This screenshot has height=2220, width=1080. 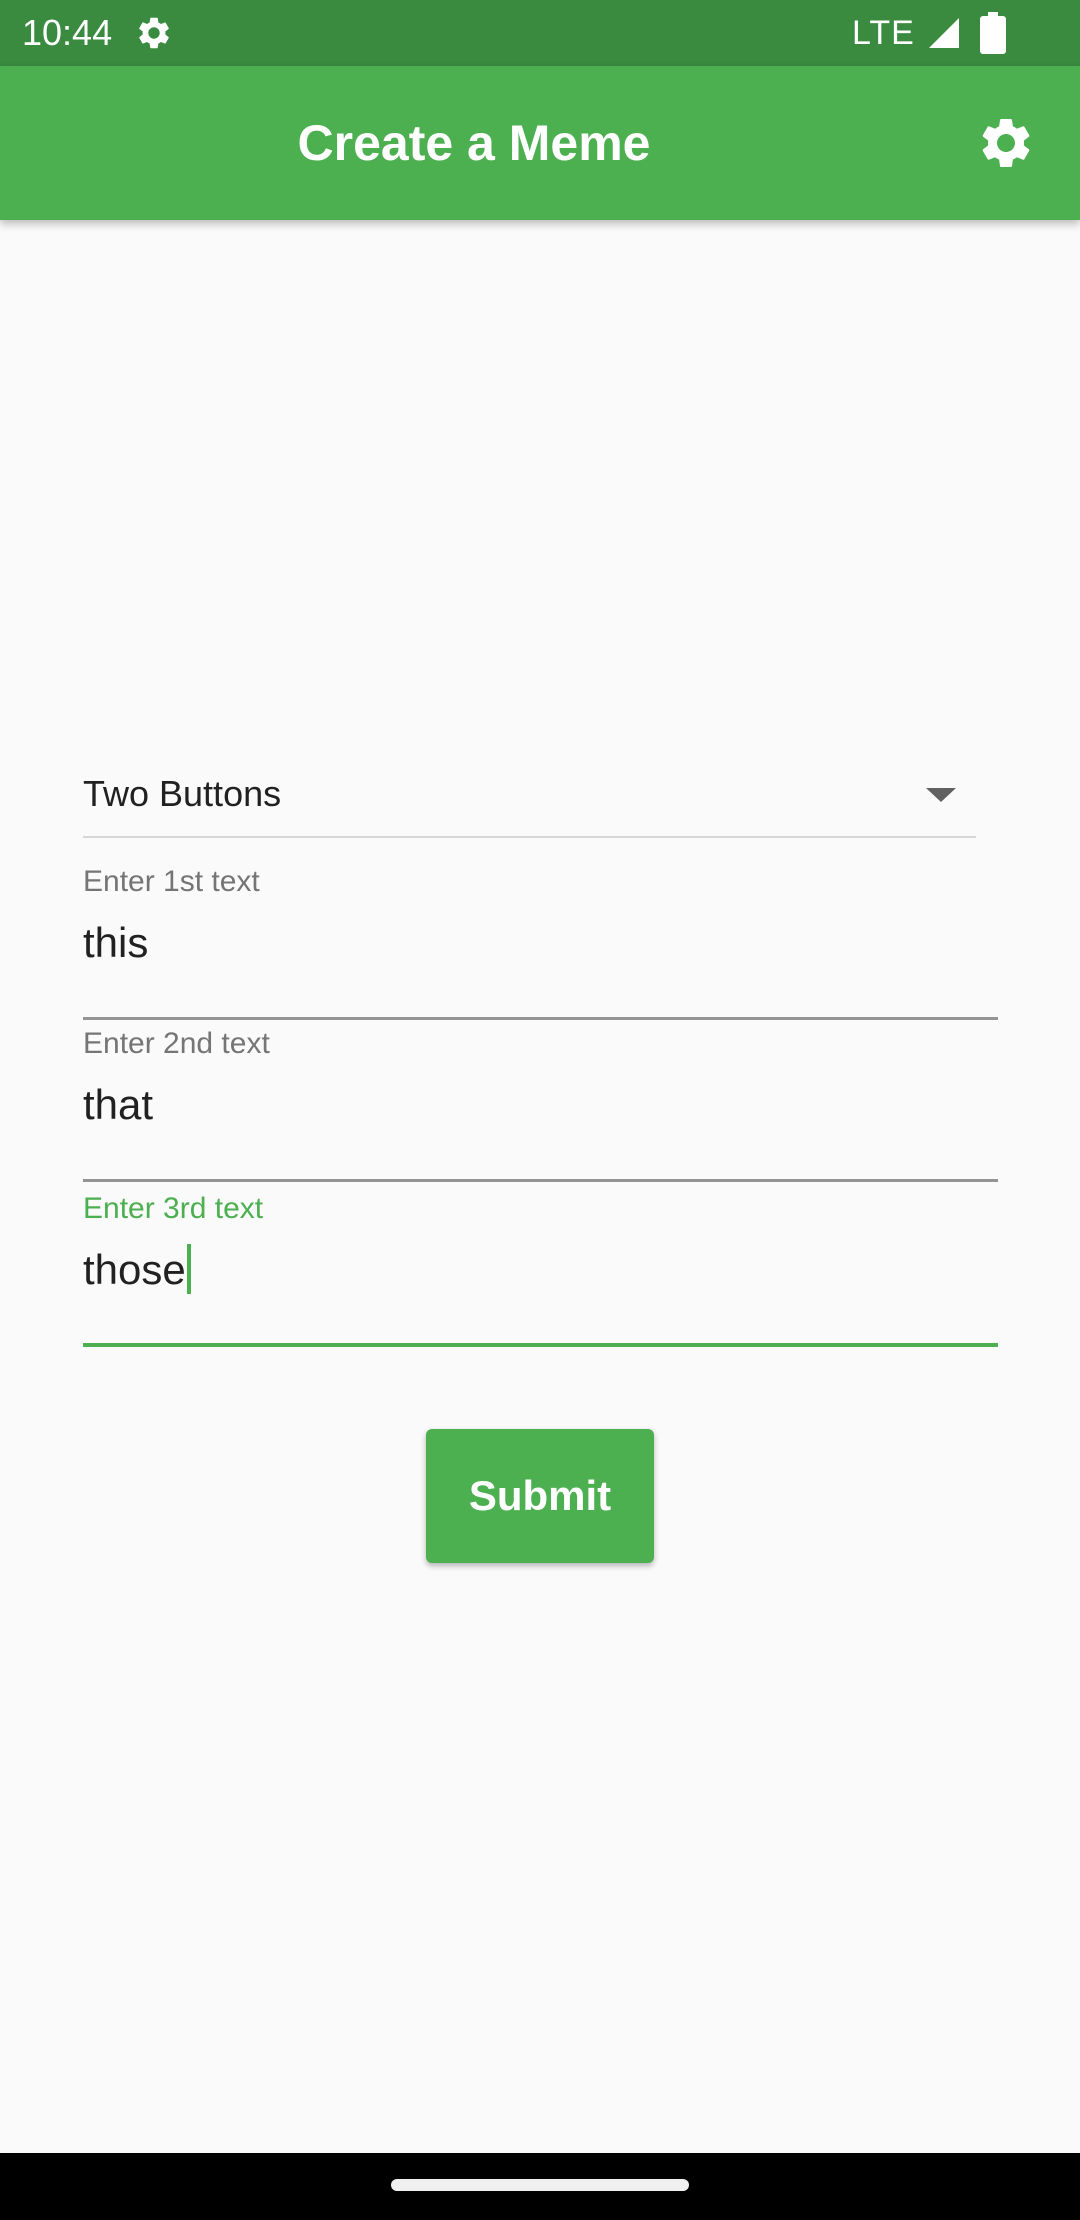 I want to click on submit-button: Submit, so click(x=540, y=1496).